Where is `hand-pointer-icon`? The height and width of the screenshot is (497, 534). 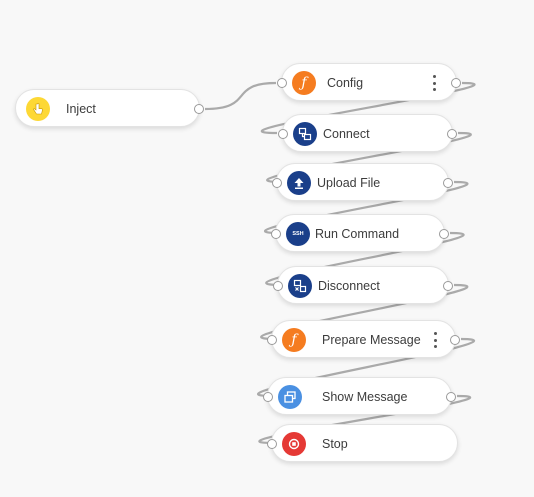
hand-pointer-icon is located at coordinates (38, 109).